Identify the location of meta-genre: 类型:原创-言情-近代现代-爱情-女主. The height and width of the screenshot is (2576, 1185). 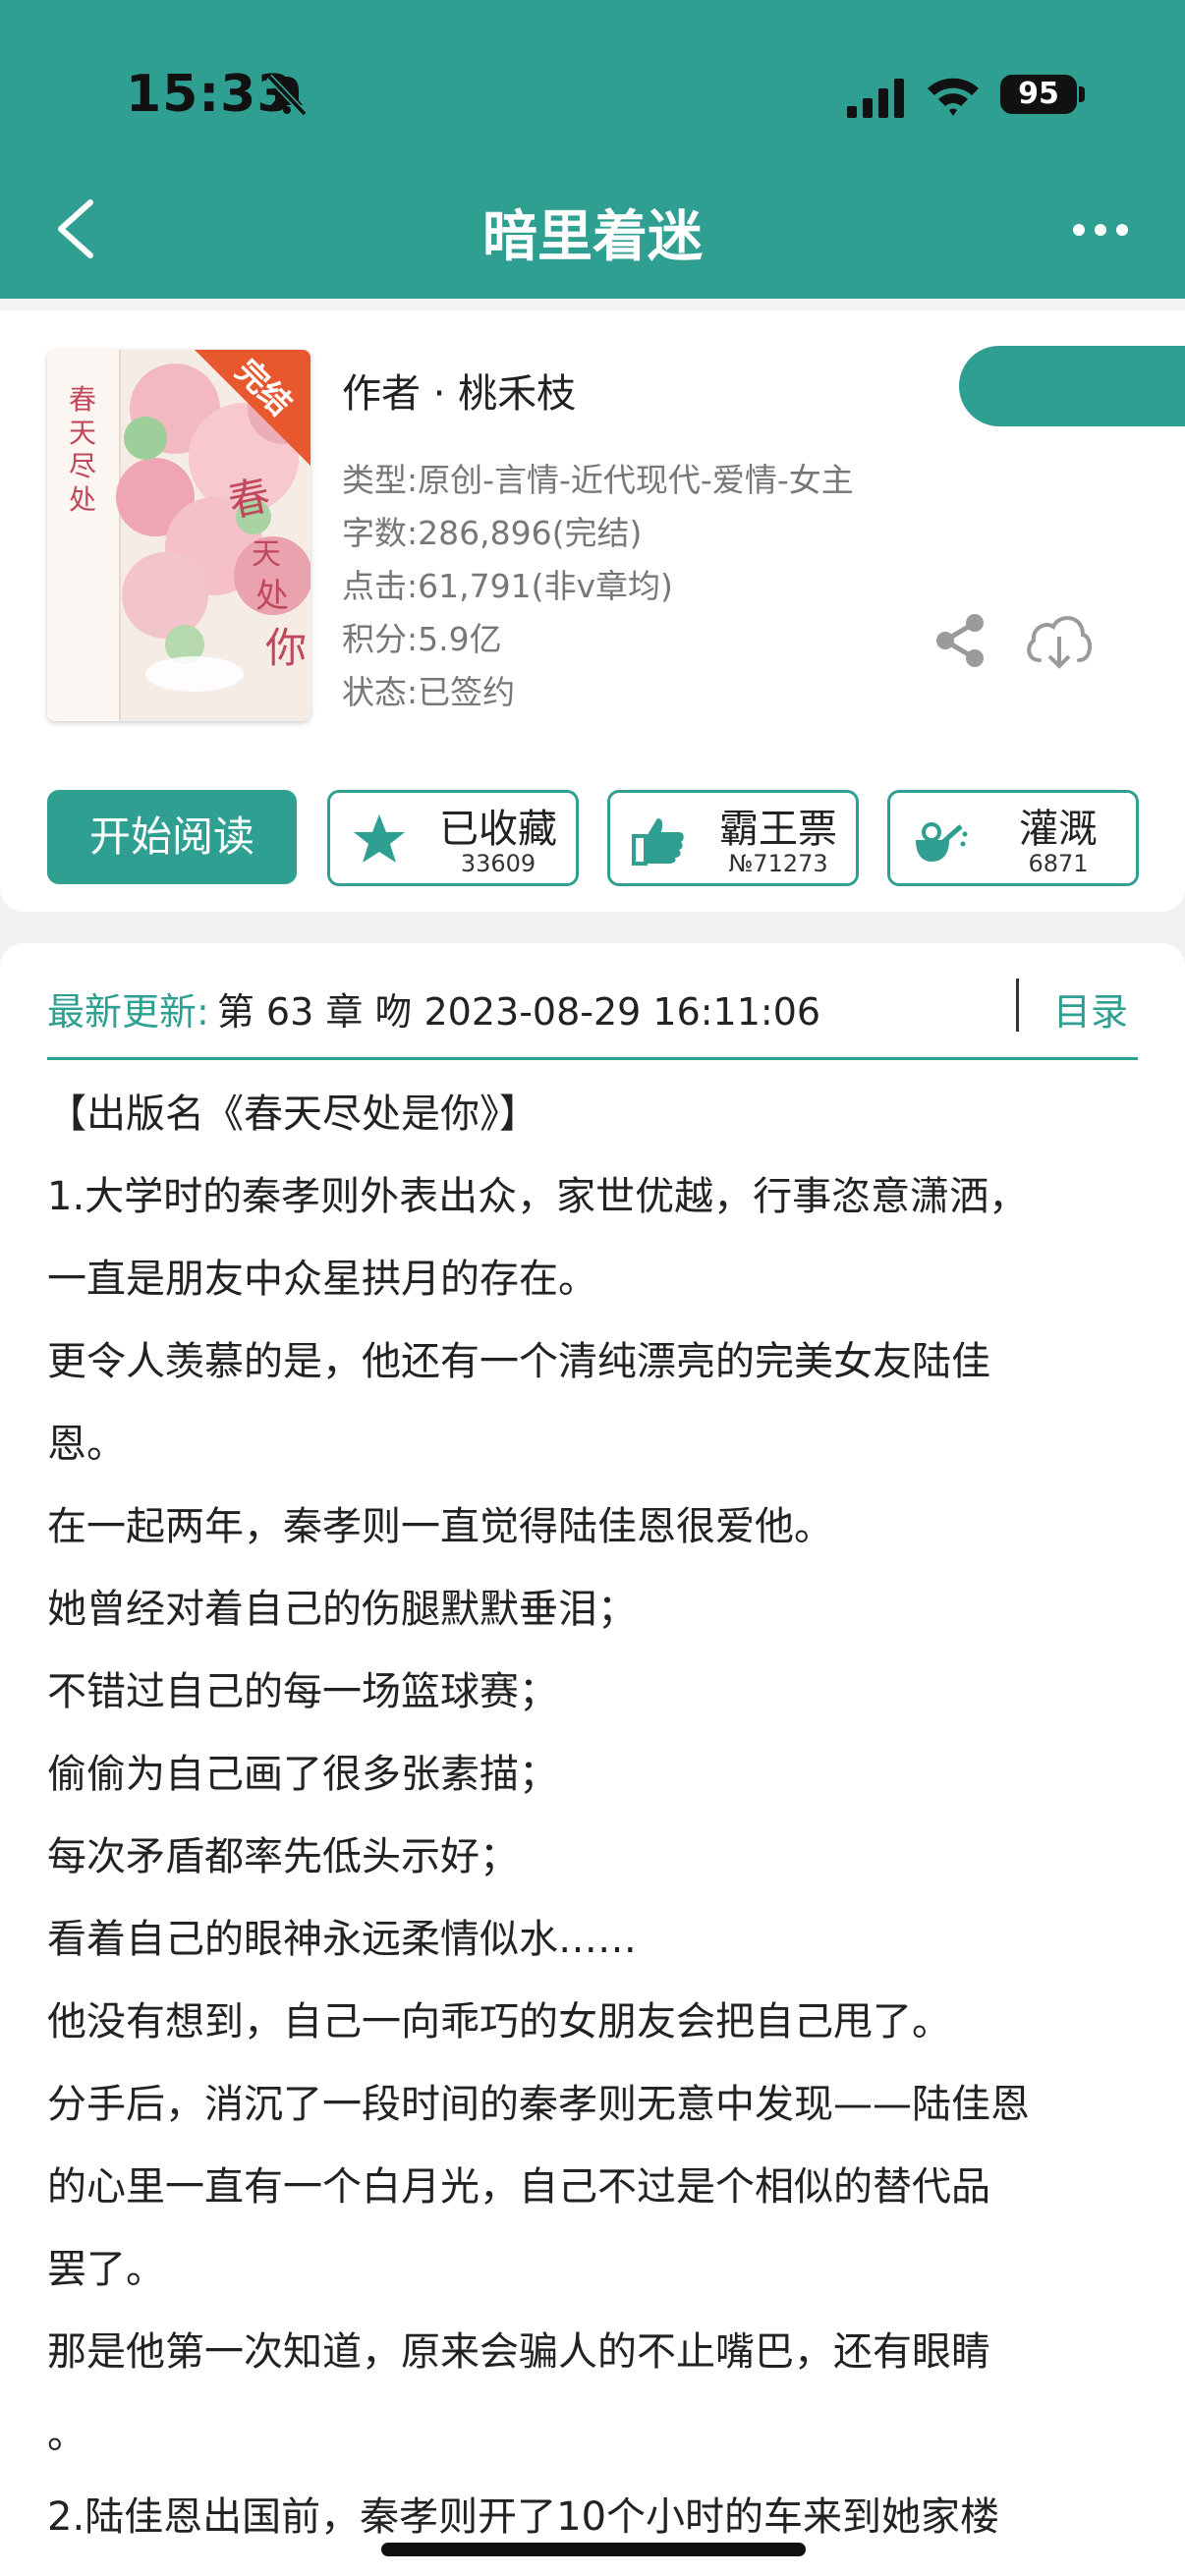
(598, 480).